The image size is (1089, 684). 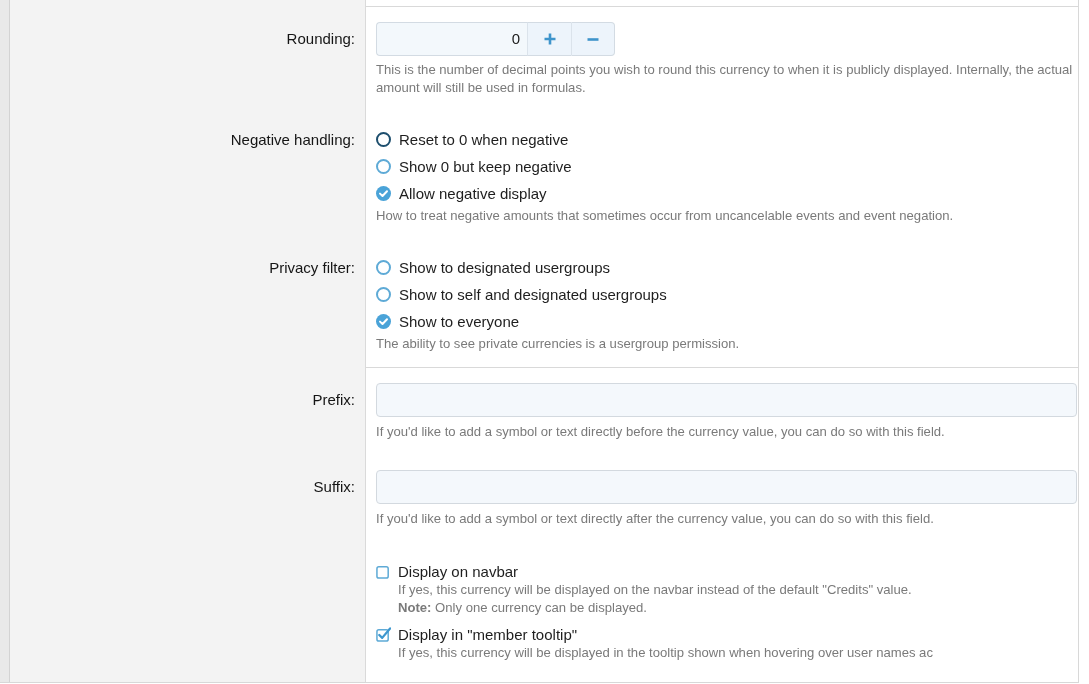 What do you see at coordinates (726, 634) in the screenshot?
I see `checkbox-option: Display in "member tooltip"` at bounding box center [726, 634].